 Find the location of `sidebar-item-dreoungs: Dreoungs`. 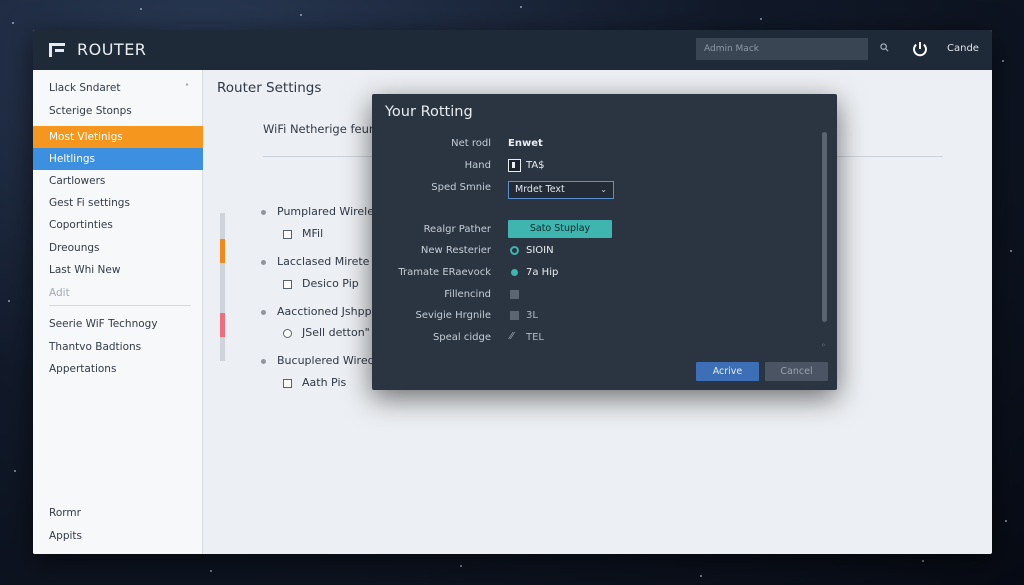

sidebar-item-dreoungs: Dreoungs is located at coordinates (118, 248).